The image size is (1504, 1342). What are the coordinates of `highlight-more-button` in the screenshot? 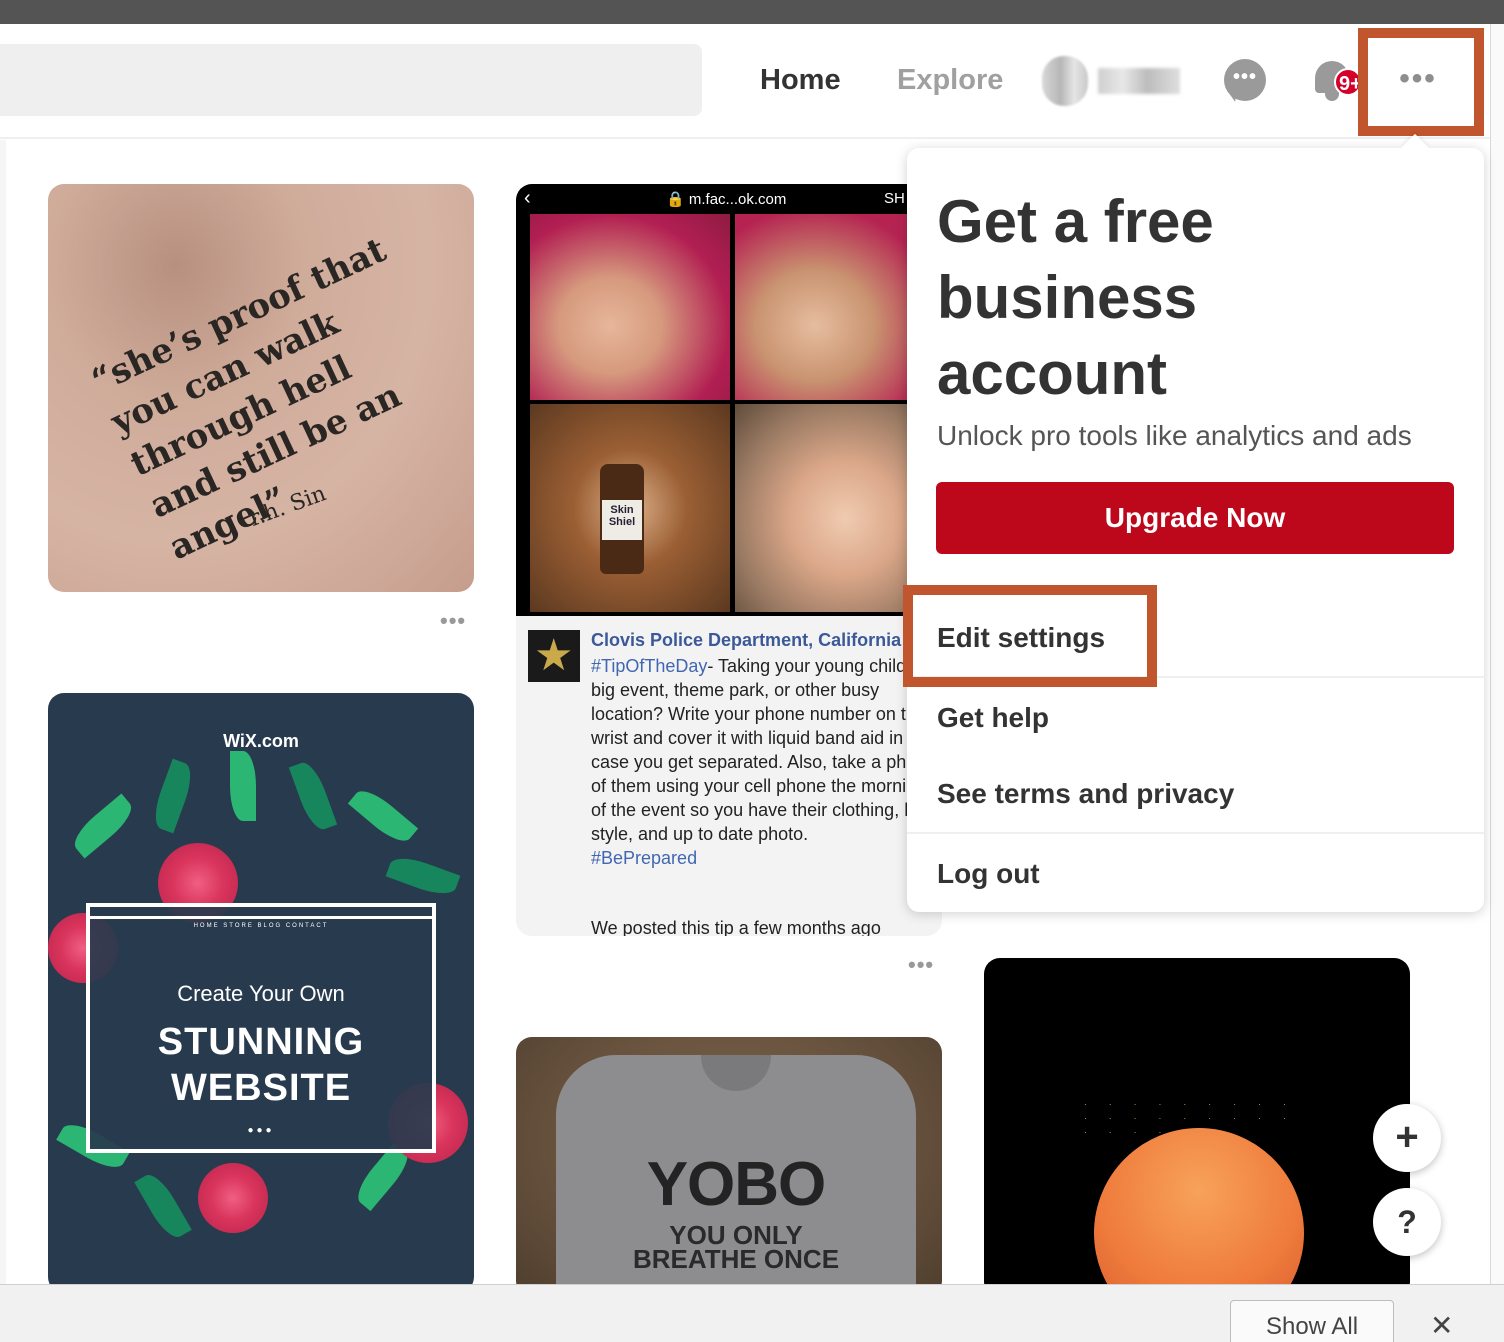 It's located at (1421, 82).